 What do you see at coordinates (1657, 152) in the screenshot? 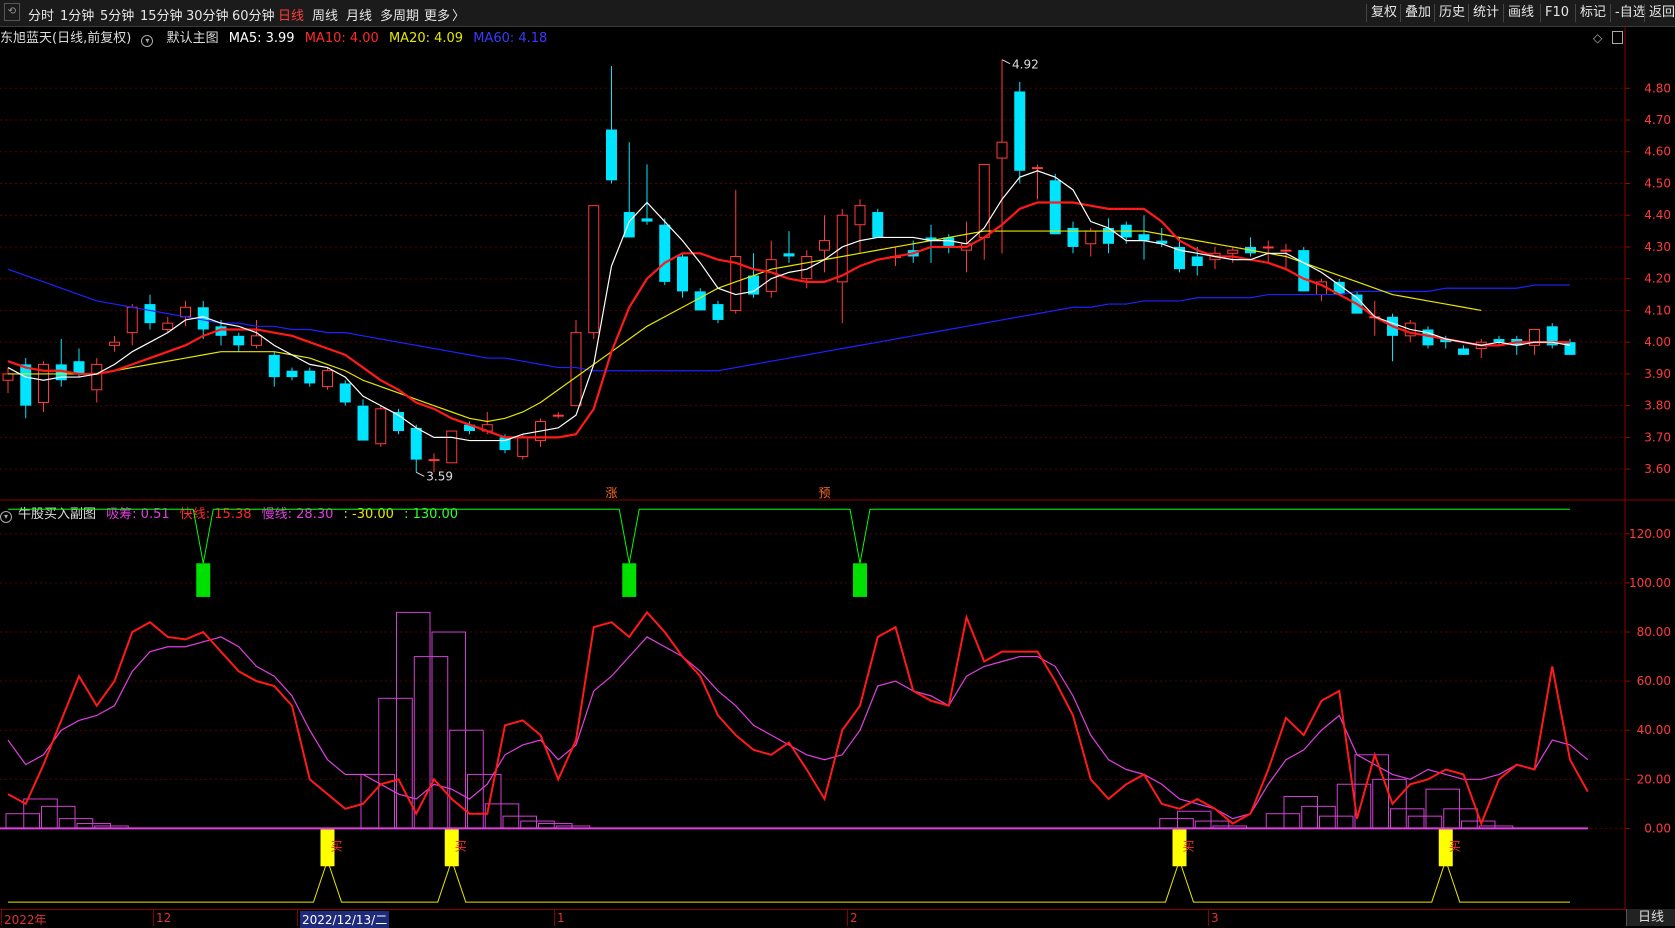
I see `y-tick-label: 4.60` at bounding box center [1657, 152].